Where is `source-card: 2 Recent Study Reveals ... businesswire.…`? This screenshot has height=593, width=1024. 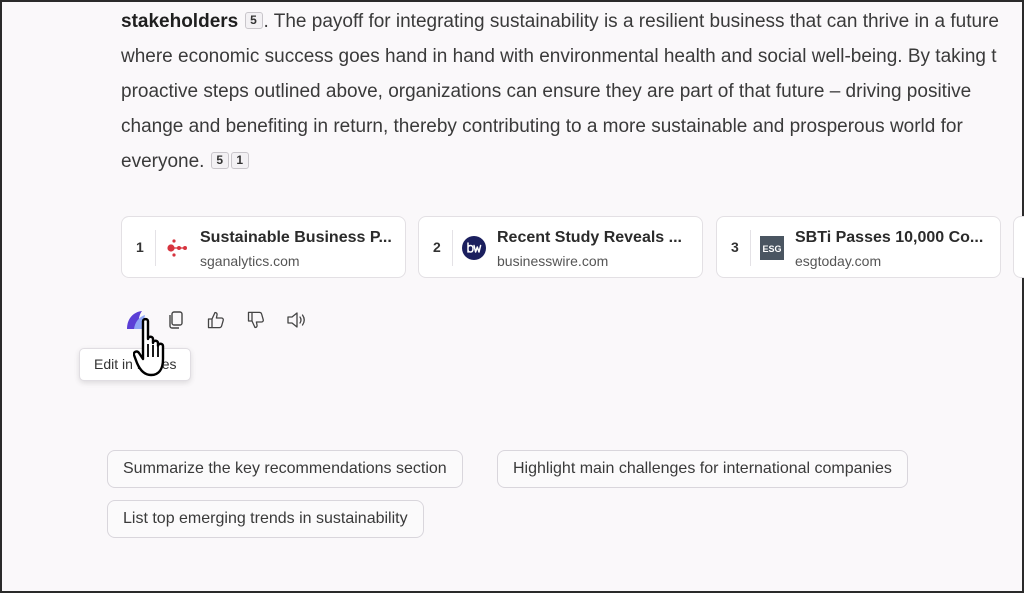
source-card: 2 Recent Study Reveals ... businesswire.… is located at coordinates (560, 247).